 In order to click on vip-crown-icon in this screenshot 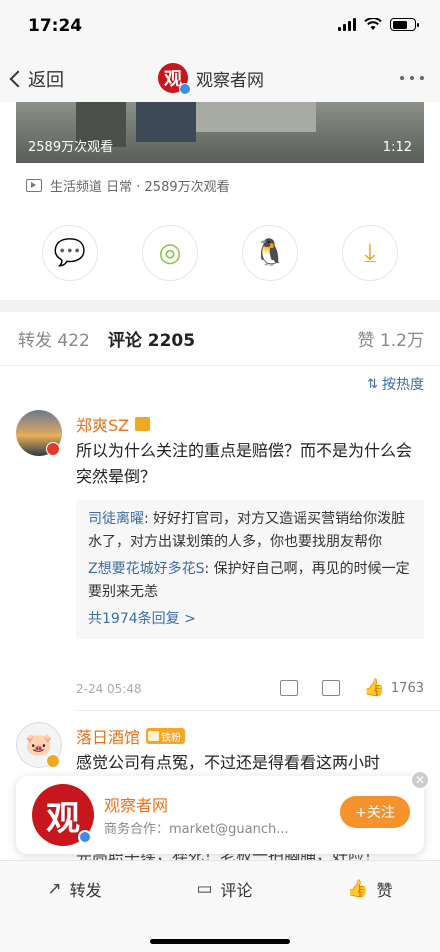, I will do `click(143, 424)`.